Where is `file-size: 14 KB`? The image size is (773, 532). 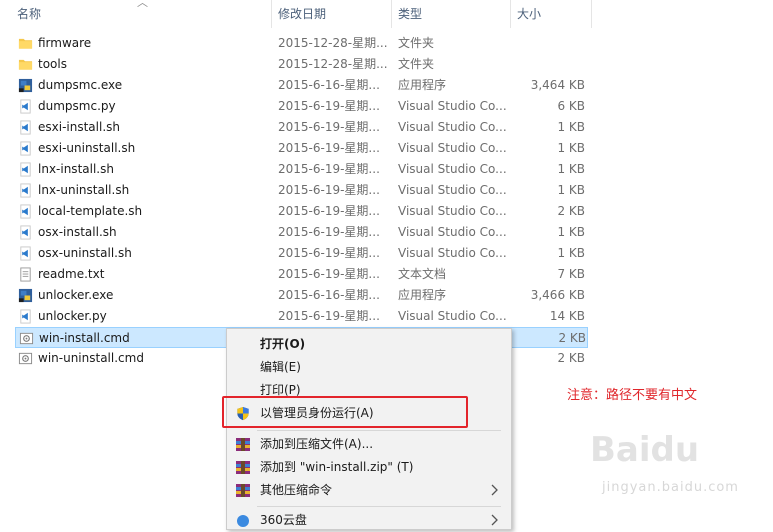
file-size: 14 KB is located at coordinates (567, 316).